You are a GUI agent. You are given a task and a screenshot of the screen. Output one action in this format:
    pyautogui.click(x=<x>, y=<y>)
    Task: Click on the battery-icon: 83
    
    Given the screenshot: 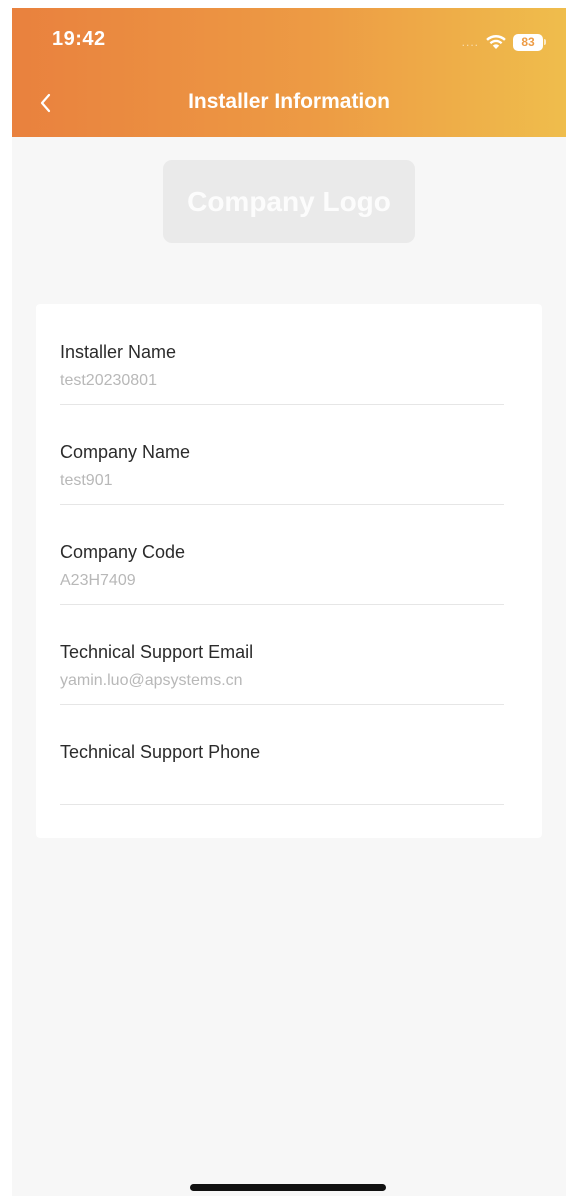 What is the action you would take?
    pyautogui.click(x=528, y=42)
    